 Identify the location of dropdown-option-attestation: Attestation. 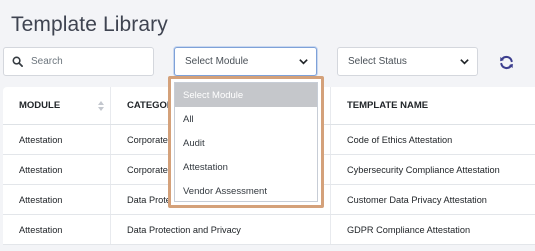
(246, 167).